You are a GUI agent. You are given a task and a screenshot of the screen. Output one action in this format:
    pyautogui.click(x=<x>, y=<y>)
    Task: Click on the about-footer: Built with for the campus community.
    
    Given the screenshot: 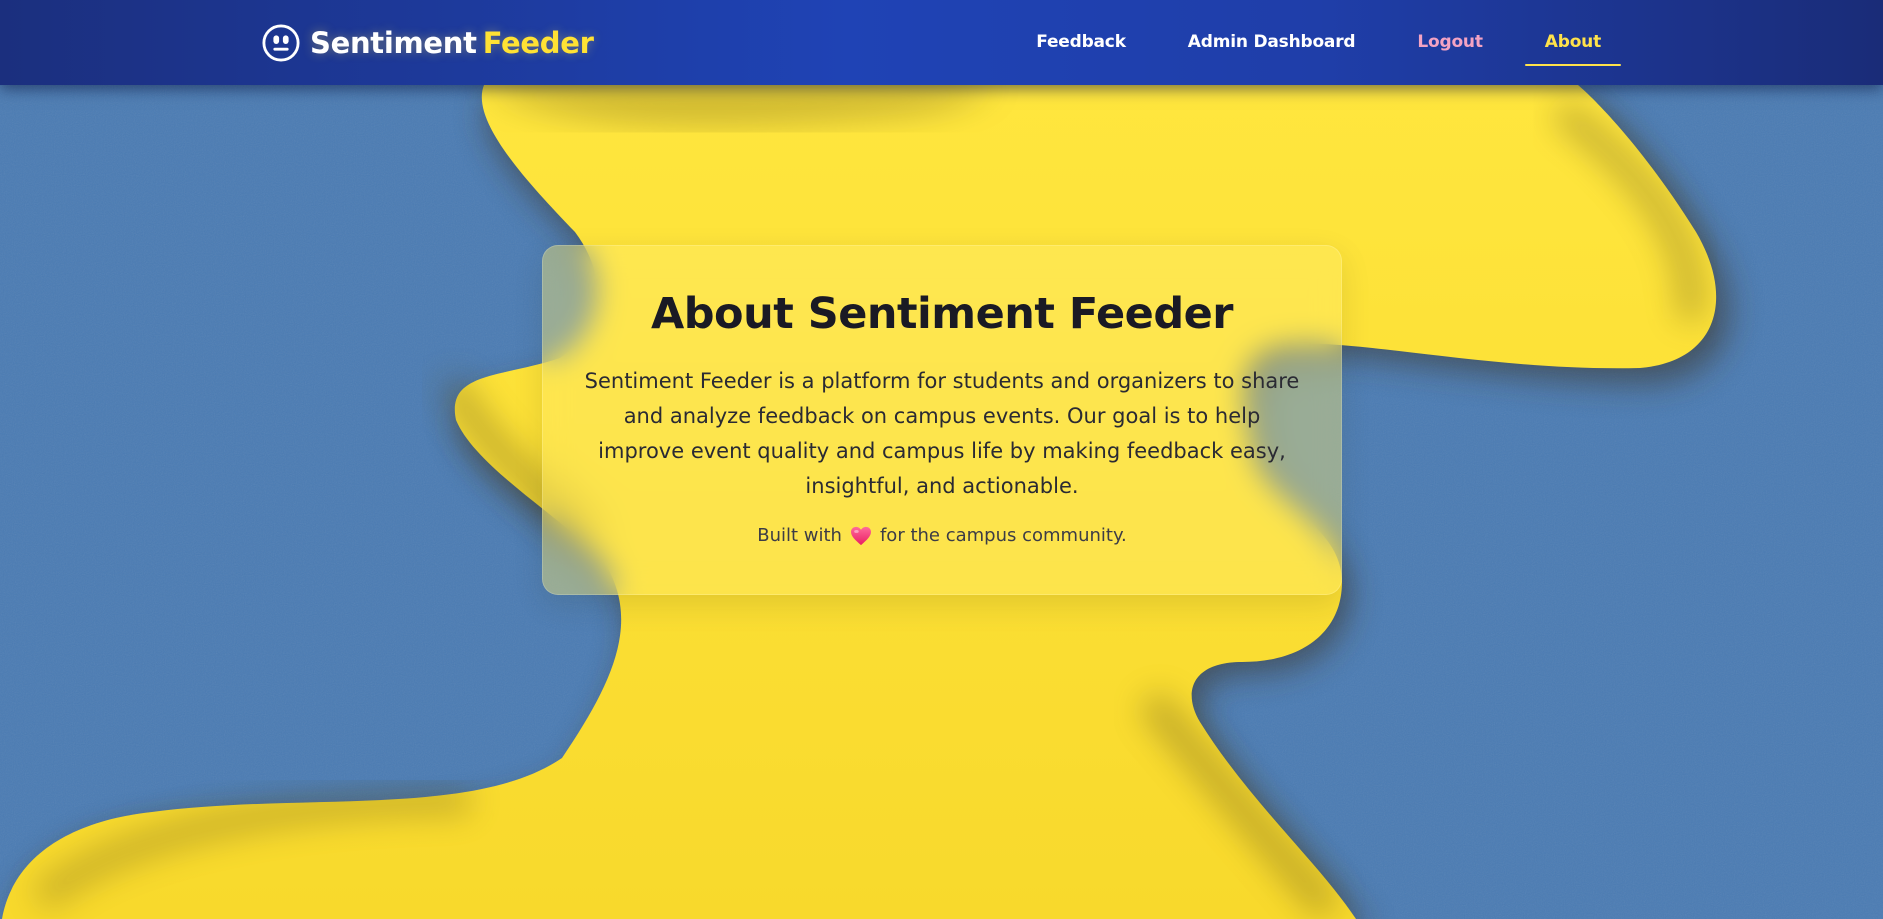 What is the action you would take?
    pyautogui.click(x=942, y=536)
    